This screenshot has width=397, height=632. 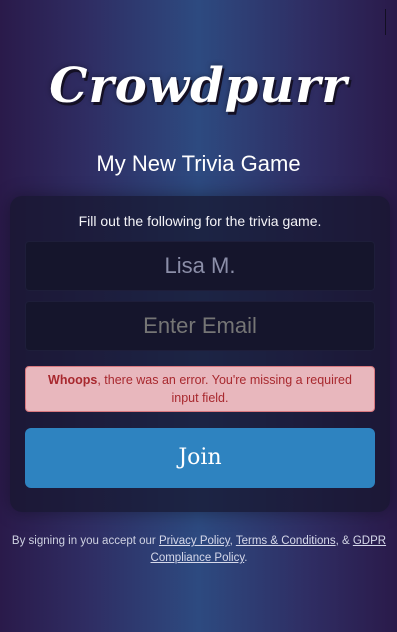 I want to click on privacy-policy-link: Privacy Policy, so click(x=194, y=541).